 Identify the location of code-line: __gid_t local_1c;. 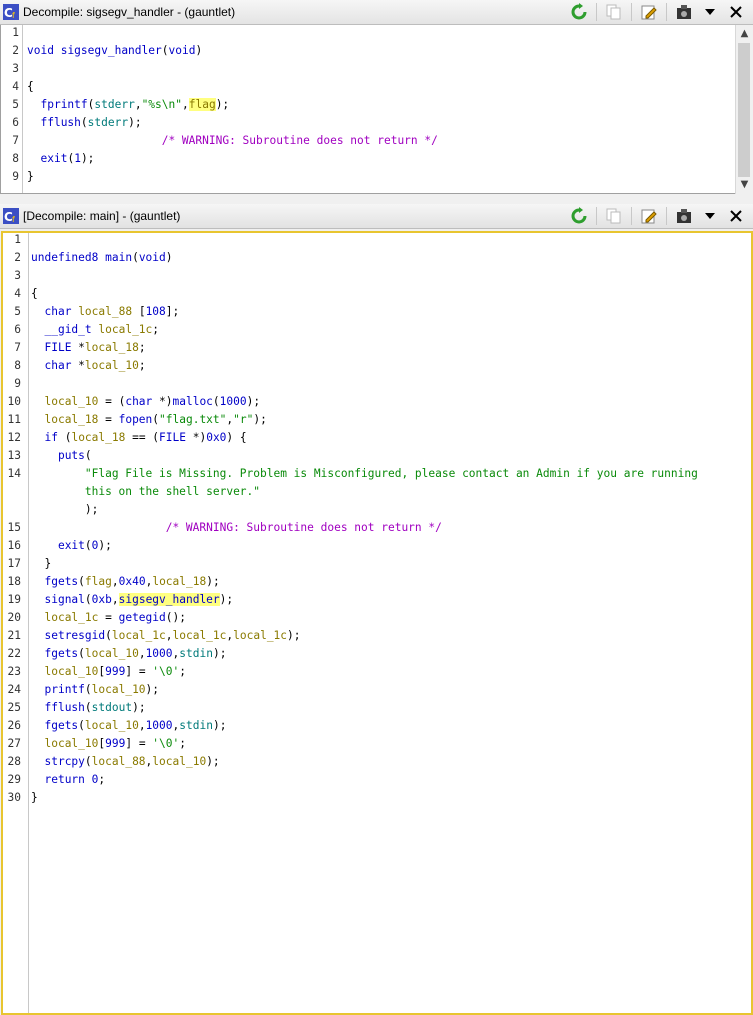
(95, 329).